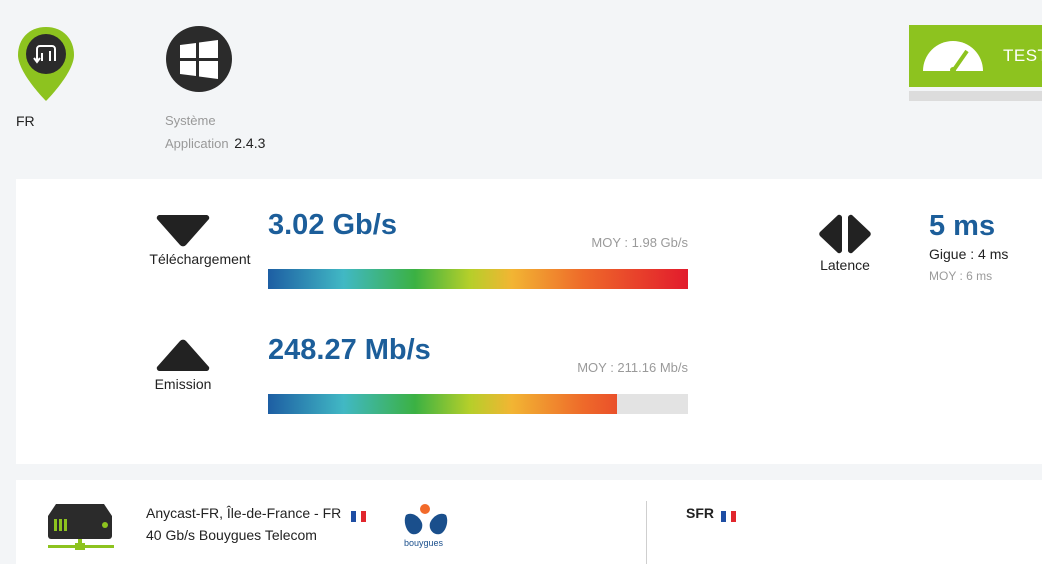 This screenshot has width=1042, height=564. Describe the element at coordinates (183, 358) in the screenshot. I see `upload-arrow-icon` at that location.